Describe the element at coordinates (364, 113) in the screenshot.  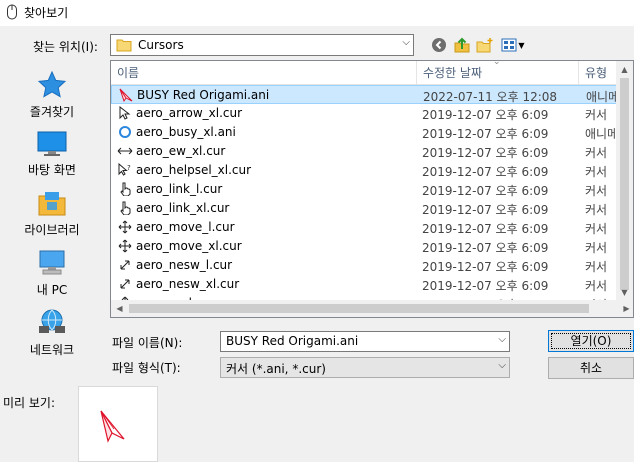
I see `file-row: aero_arrow_xl.cur 2019-12-07 오후 6:09 커서` at that location.